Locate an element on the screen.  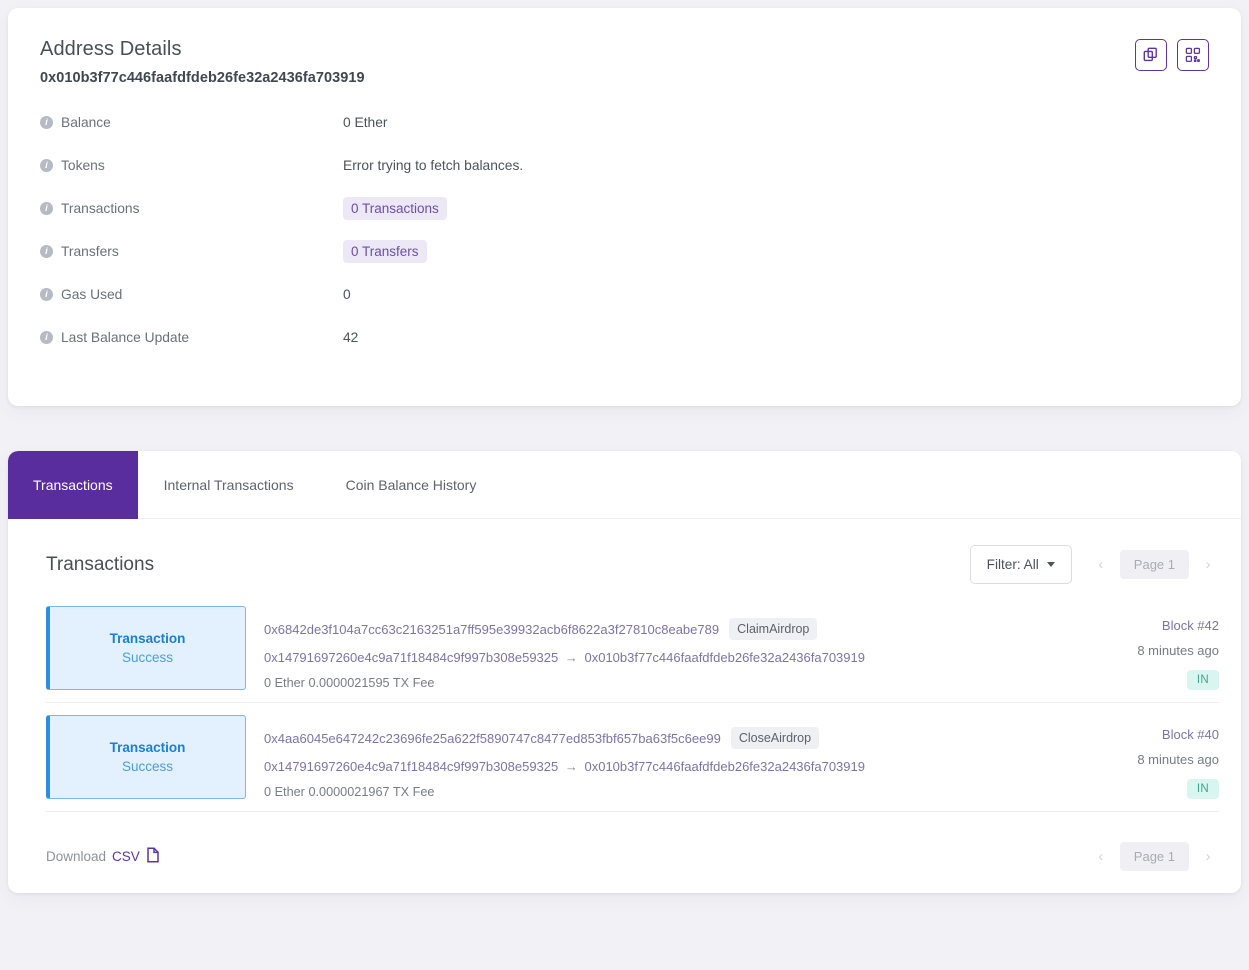
pagination-bottom: ‹ Page 1 › is located at coordinates (1154, 856).